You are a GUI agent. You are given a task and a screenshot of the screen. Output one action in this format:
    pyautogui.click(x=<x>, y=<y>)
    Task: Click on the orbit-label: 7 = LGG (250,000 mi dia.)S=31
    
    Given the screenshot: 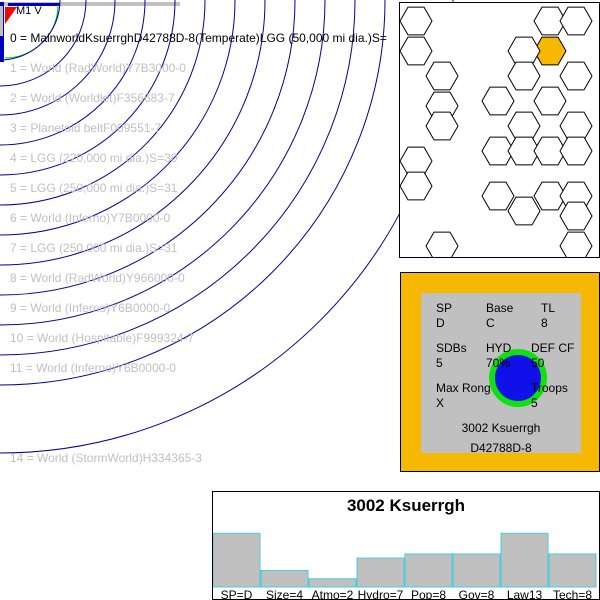 What is the action you would take?
    pyautogui.click(x=94, y=248)
    